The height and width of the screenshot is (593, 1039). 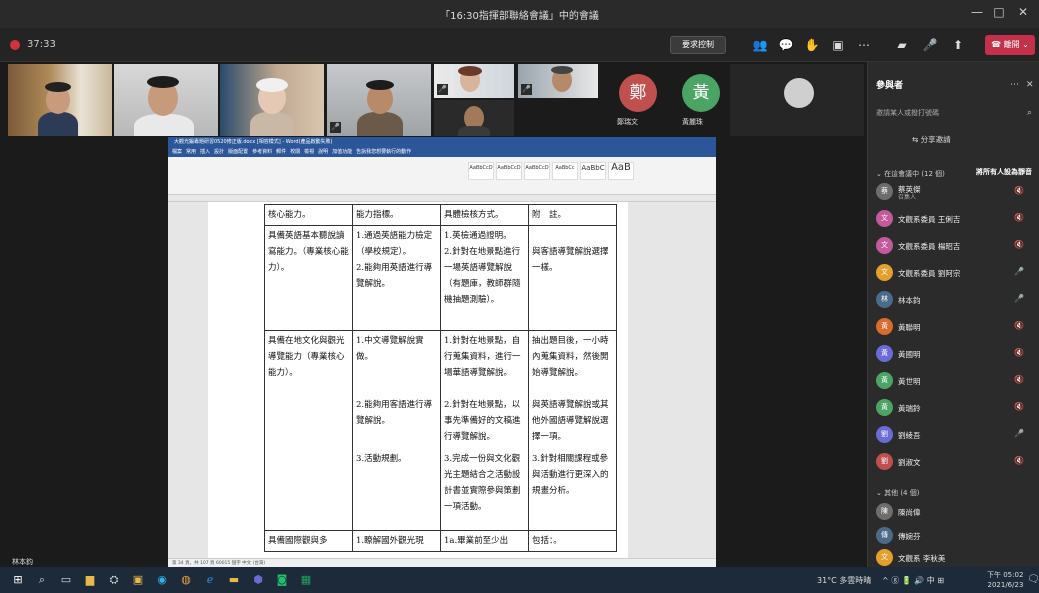 What do you see at coordinates (638, 93) in the screenshot?
I see `participant-avatar: 鄭` at bounding box center [638, 93].